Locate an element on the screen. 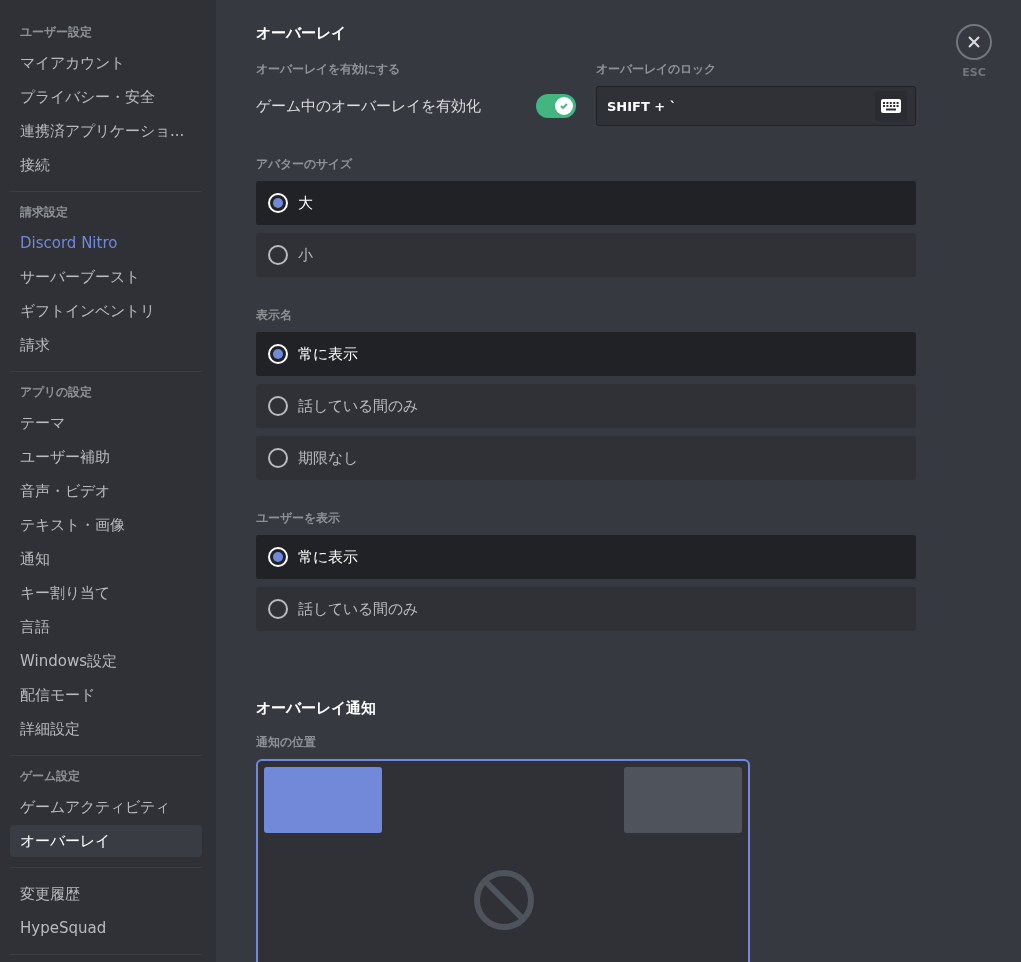  keybind-field: SHIFT + ` is located at coordinates (756, 106).